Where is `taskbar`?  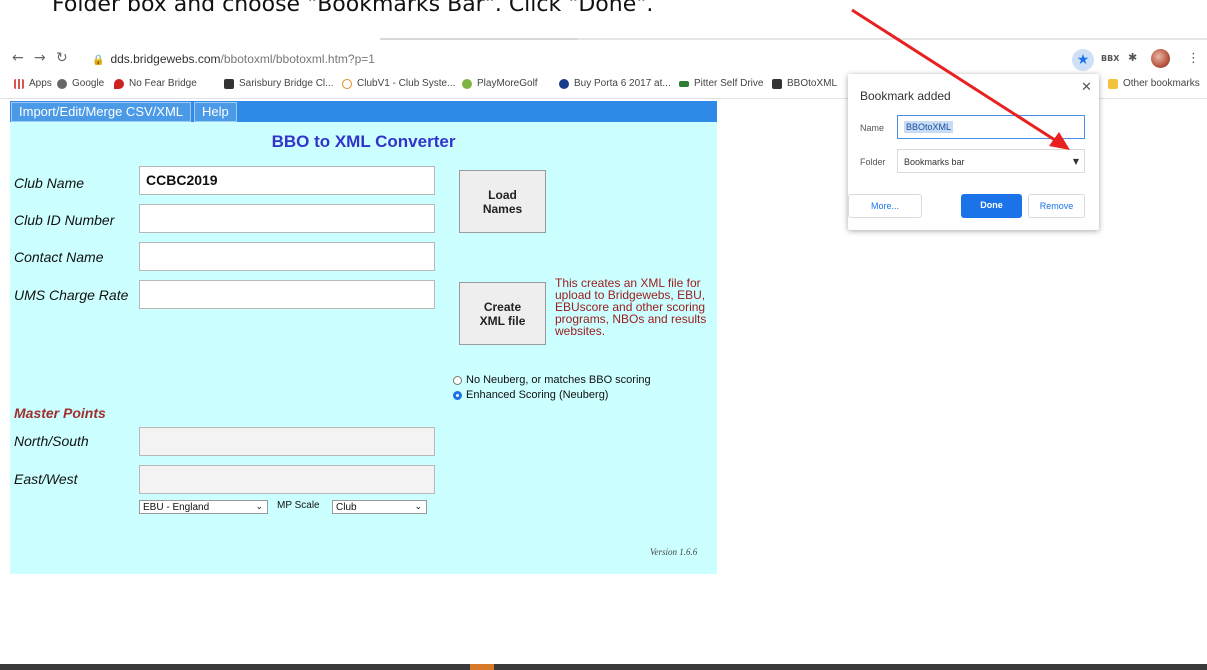
taskbar is located at coordinates (603, 667).